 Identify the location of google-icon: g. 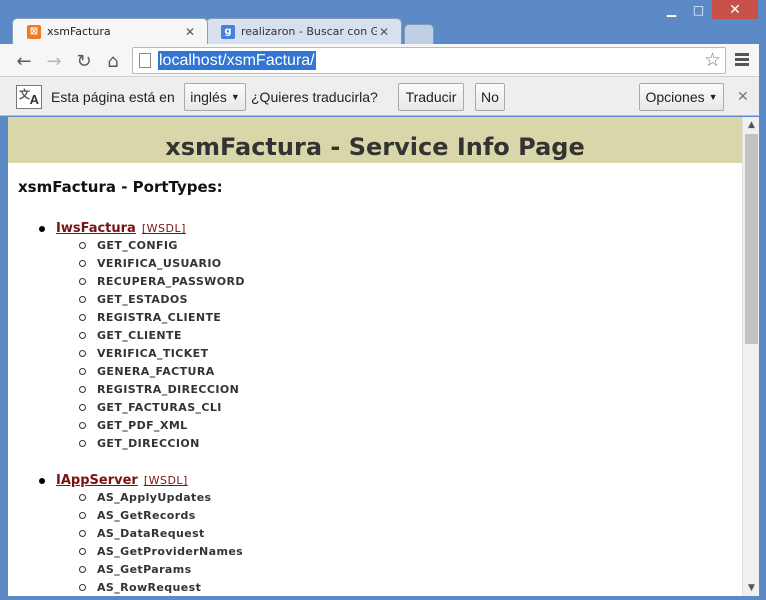
(228, 31).